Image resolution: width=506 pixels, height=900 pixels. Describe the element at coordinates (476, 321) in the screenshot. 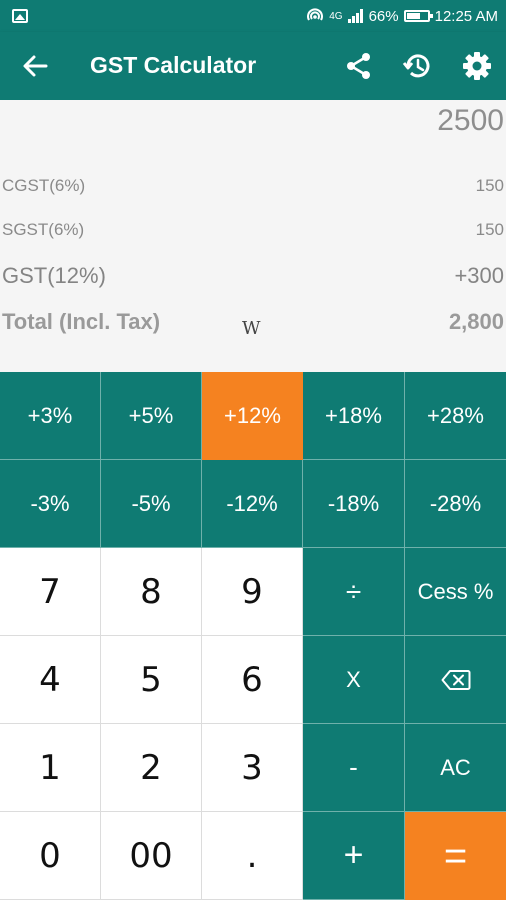

I see `total-value: 2,800` at that location.